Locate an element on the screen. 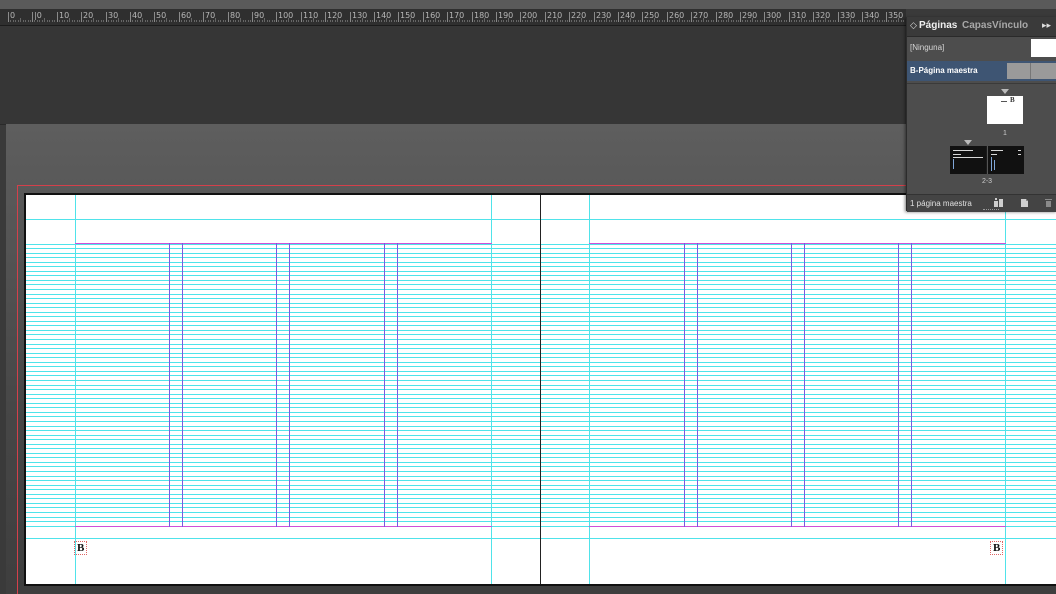  delete-page-icon is located at coordinates (1048, 203).